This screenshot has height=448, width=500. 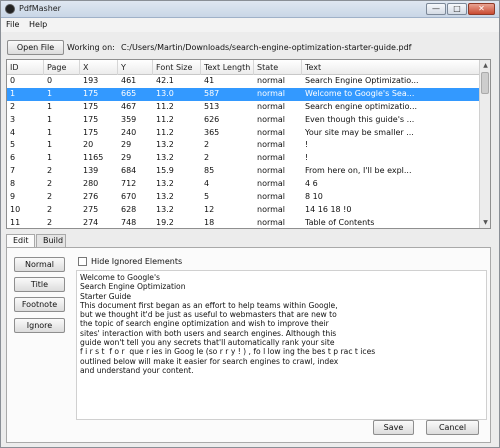 I want to click on title-button: Title, so click(x=39, y=284).